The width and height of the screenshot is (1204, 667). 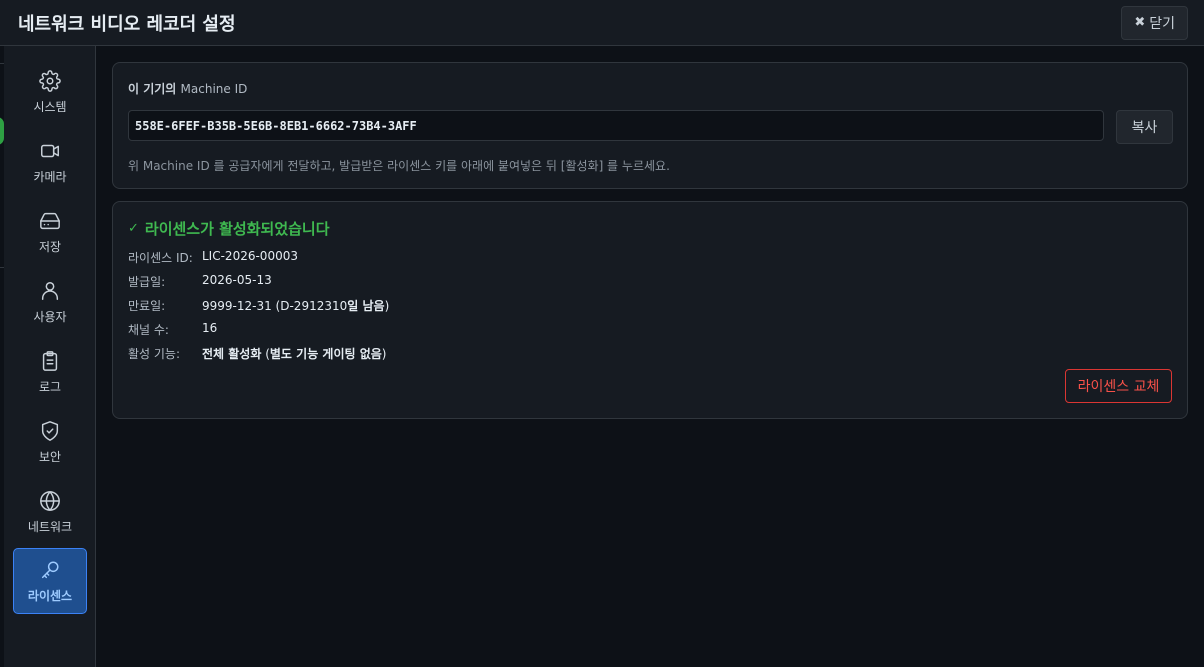 What do you see at coordinates (50, 512) in the screenshot?
I see `sidebar-item-network: 네트워크` at bounding box center [50, 512].